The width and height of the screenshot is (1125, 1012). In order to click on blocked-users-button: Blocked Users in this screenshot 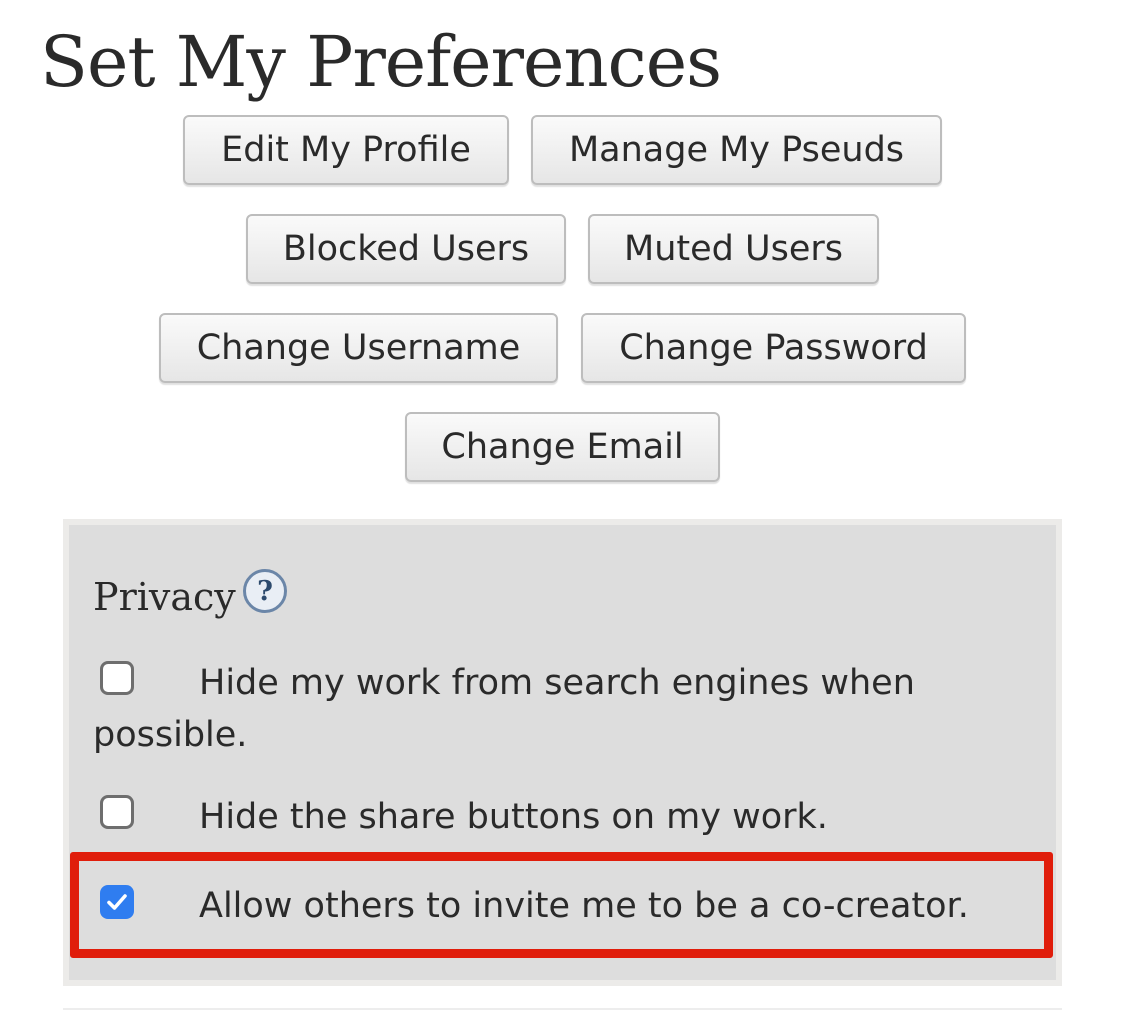, I will do `click(406, 249)`.